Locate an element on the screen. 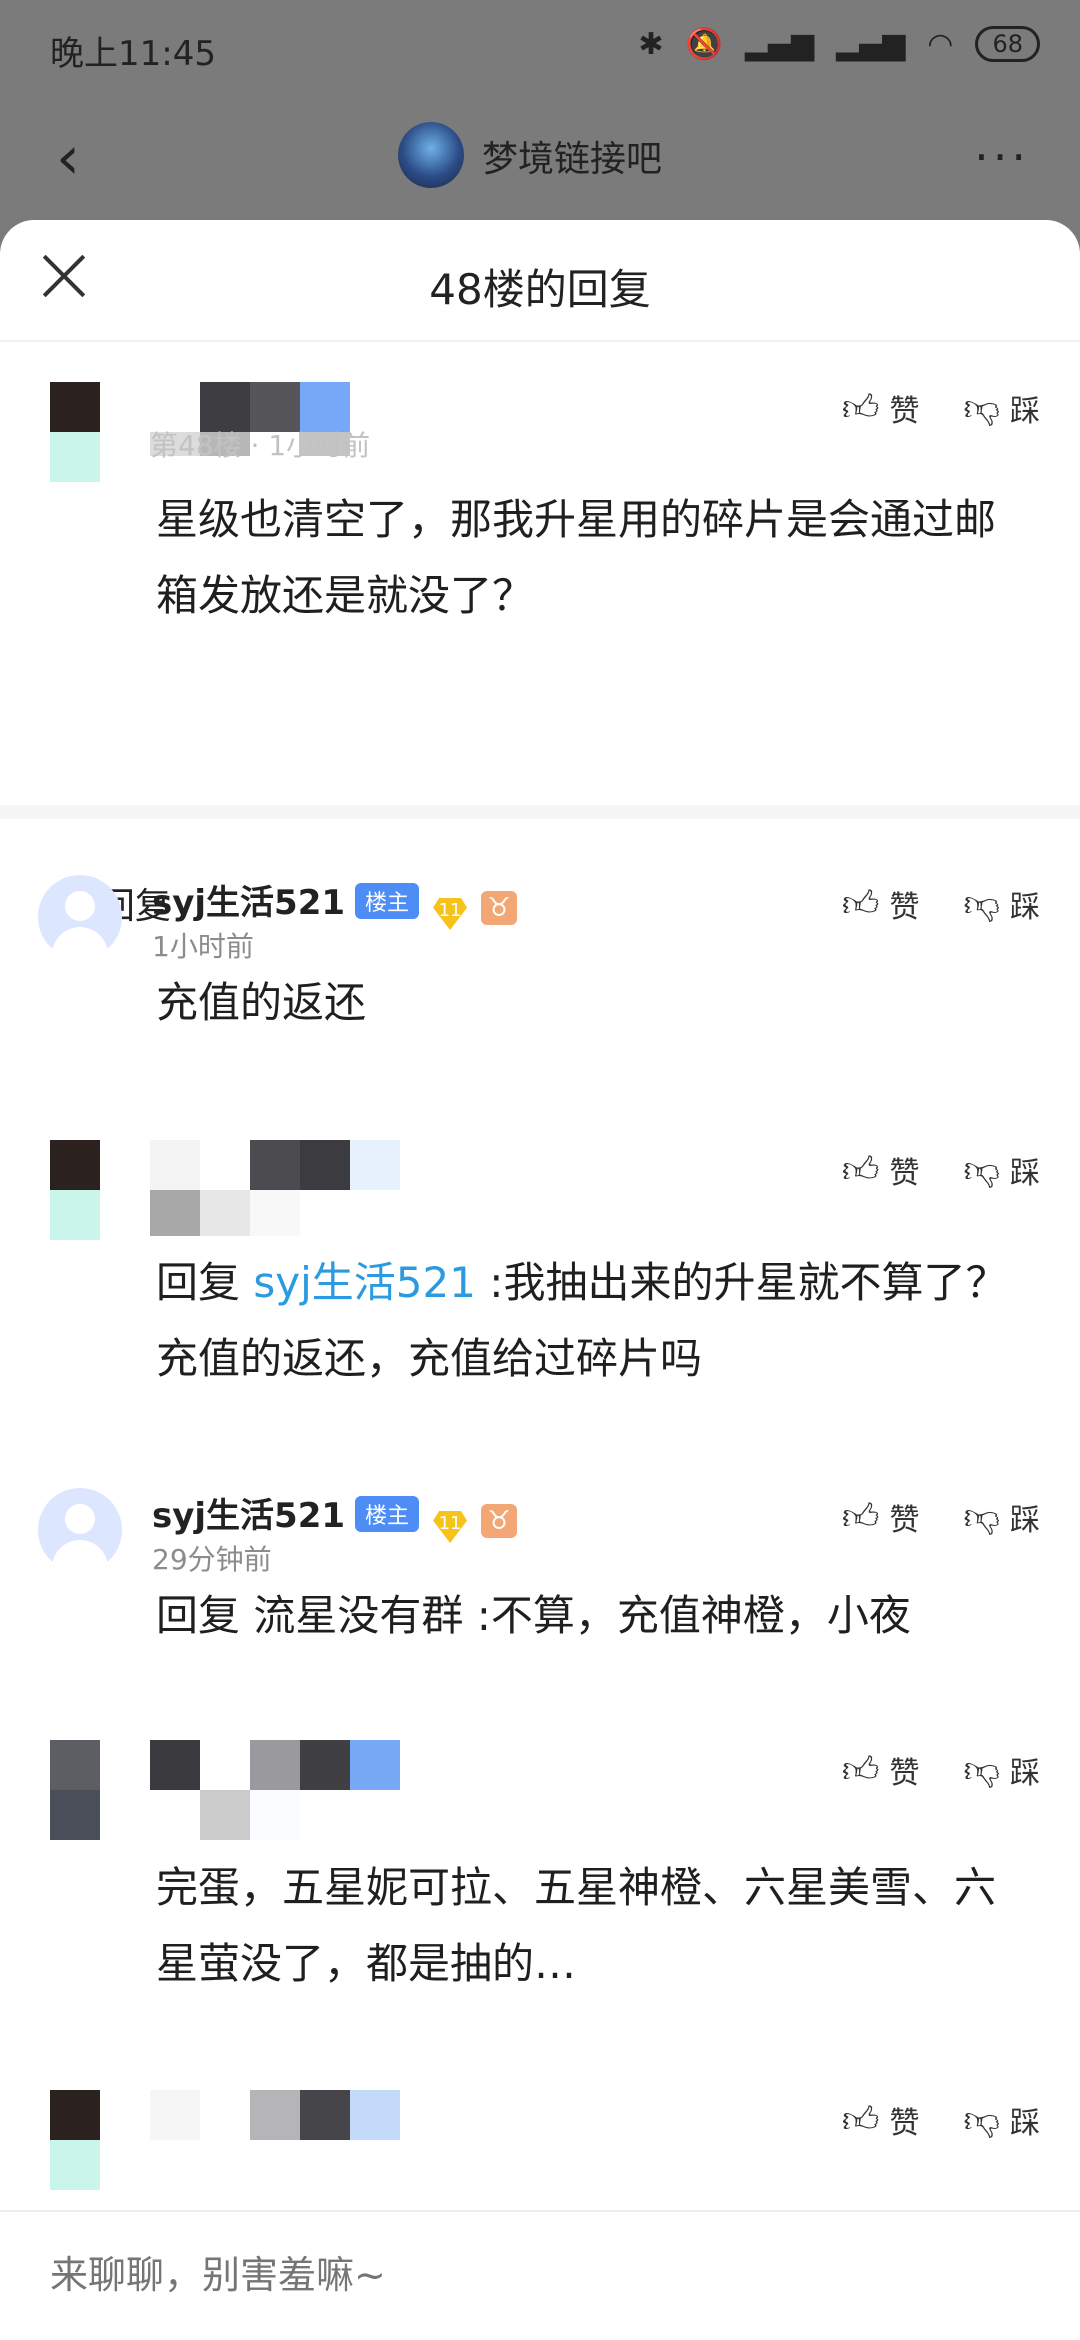  status-time: 晚上11:45 is located at coordinates (133, 54).